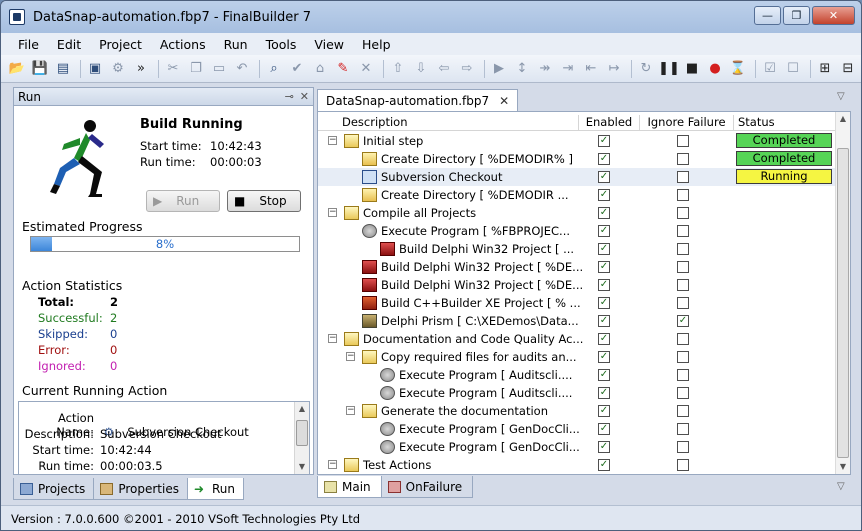 This screenshot has width=862, height=531. Describe the element at coordinates (183, 44) in the screenshot. I see `menu-actions: Actions` at that location.